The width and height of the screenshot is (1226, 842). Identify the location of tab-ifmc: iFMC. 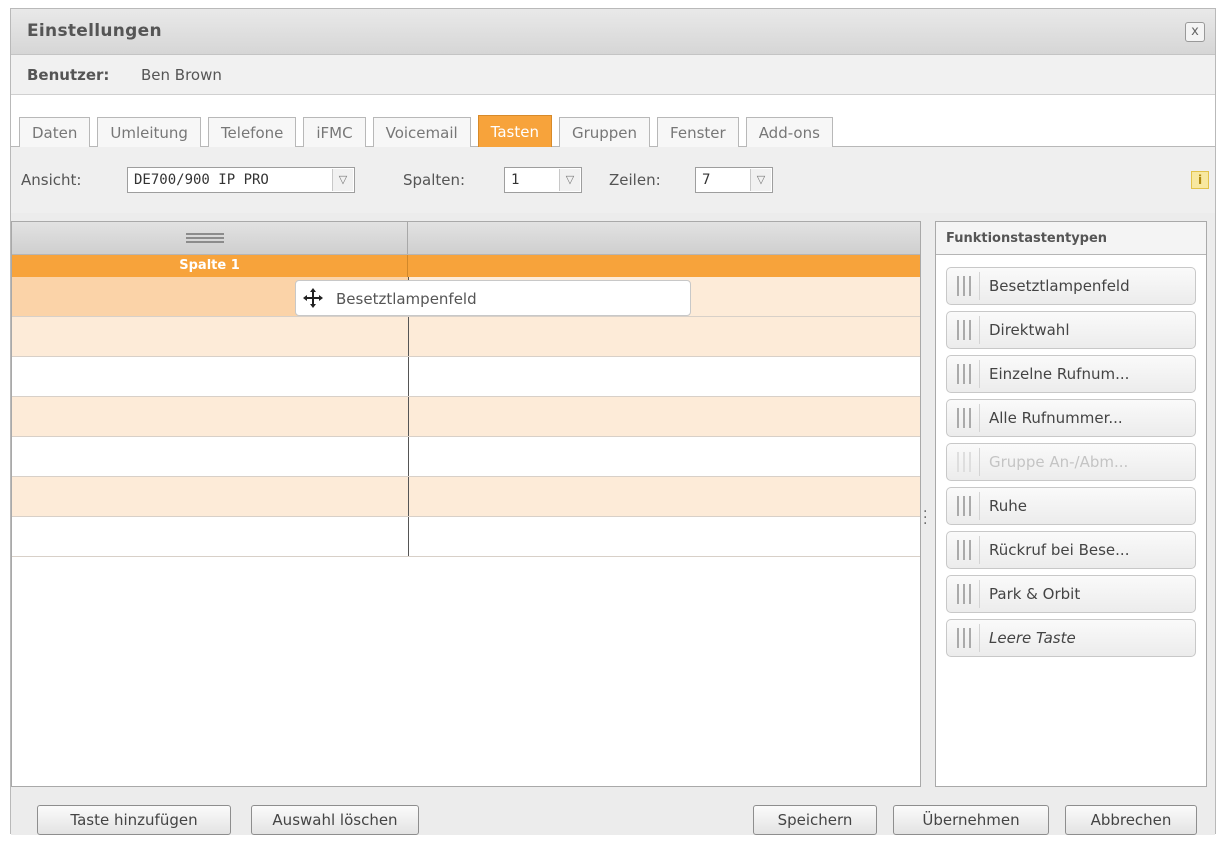
(334, 132).